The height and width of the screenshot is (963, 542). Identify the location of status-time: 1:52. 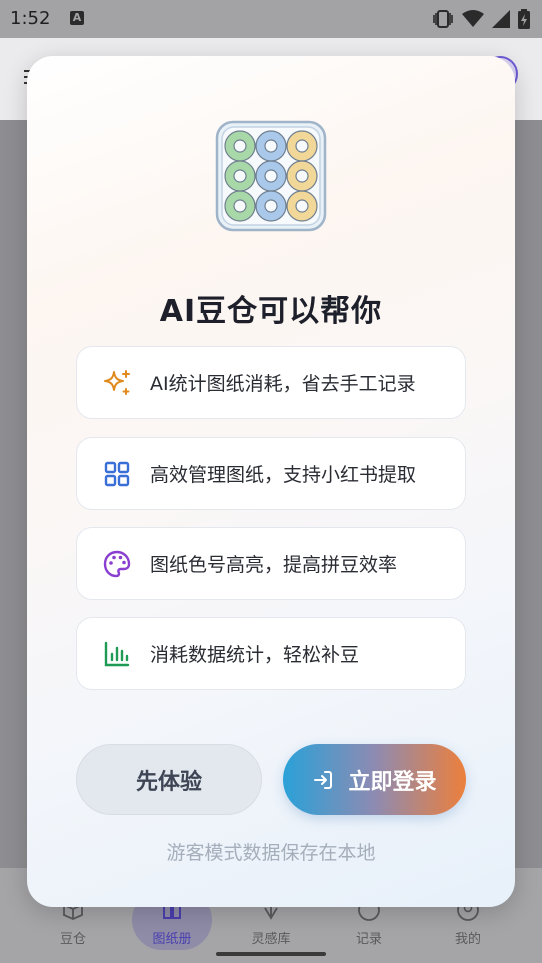
(30, 18).